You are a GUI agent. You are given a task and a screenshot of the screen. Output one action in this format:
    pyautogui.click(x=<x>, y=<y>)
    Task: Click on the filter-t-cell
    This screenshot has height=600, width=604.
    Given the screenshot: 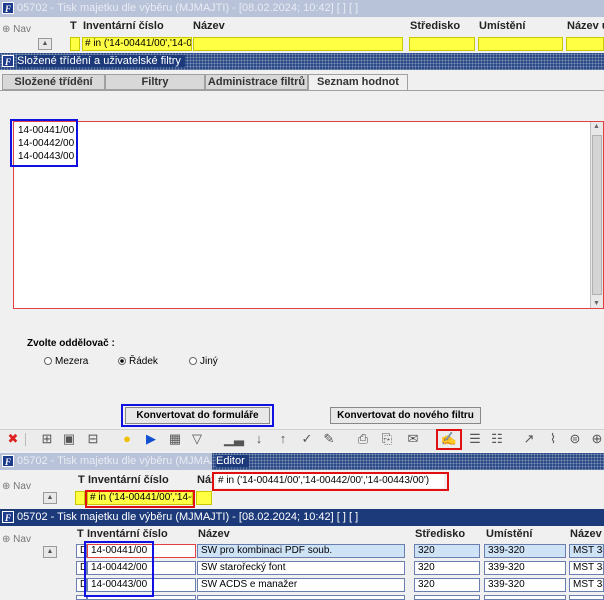 What is the action you would take?
    pyautogui.click(x=75, y=44)
    